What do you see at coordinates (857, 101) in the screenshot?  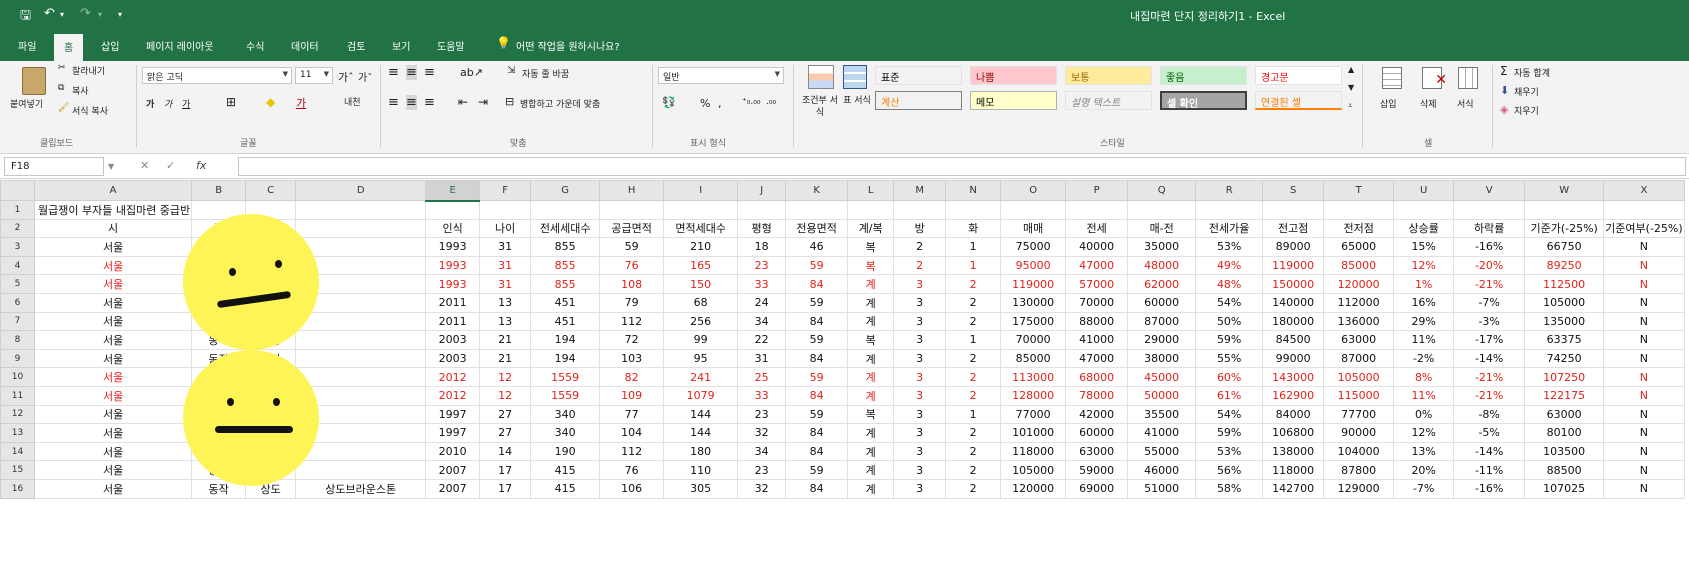 I see `format-as-table-button: 표 서식` at bounding box center [857, 101].